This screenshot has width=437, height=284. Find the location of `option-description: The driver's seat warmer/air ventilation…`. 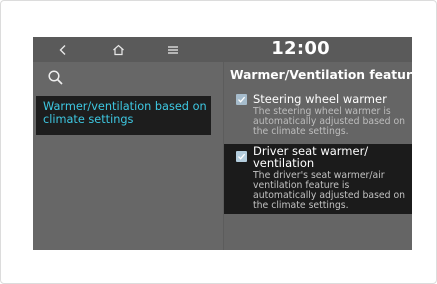

option-description: The driver's seat warmer/air ventilation… is located at coordinates (329, 190).